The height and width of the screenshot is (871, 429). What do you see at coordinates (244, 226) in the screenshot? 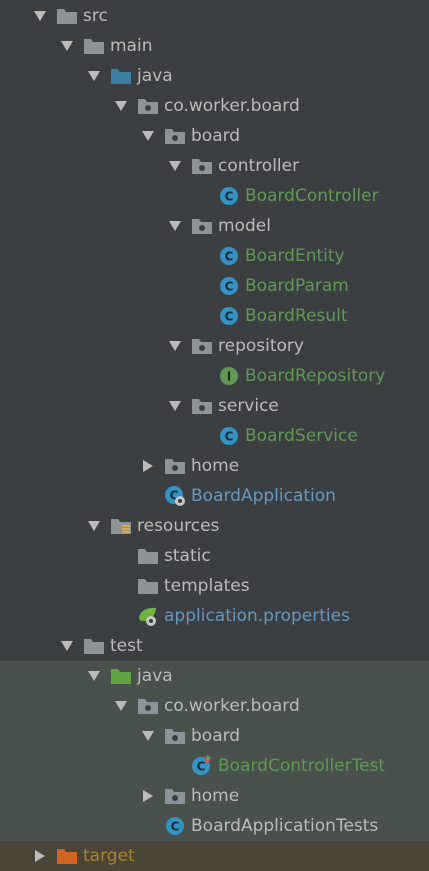
I see `tree-node-label: model` at bounding box center [244, 226].